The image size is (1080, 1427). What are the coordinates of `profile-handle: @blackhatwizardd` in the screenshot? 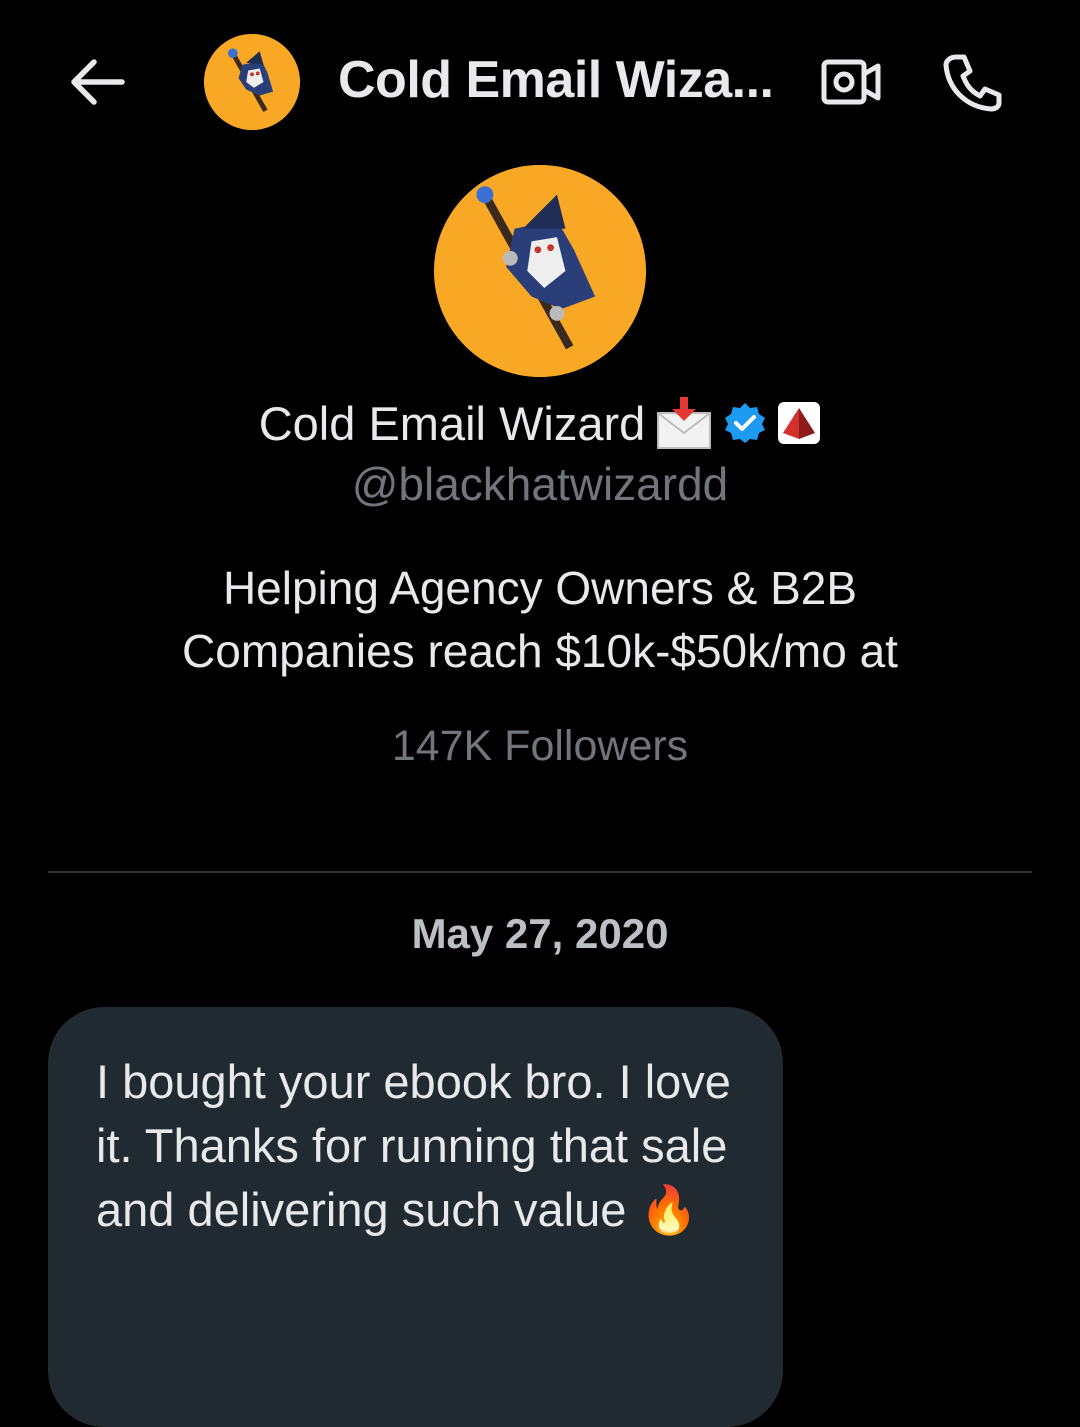 It's located at (540, 484).